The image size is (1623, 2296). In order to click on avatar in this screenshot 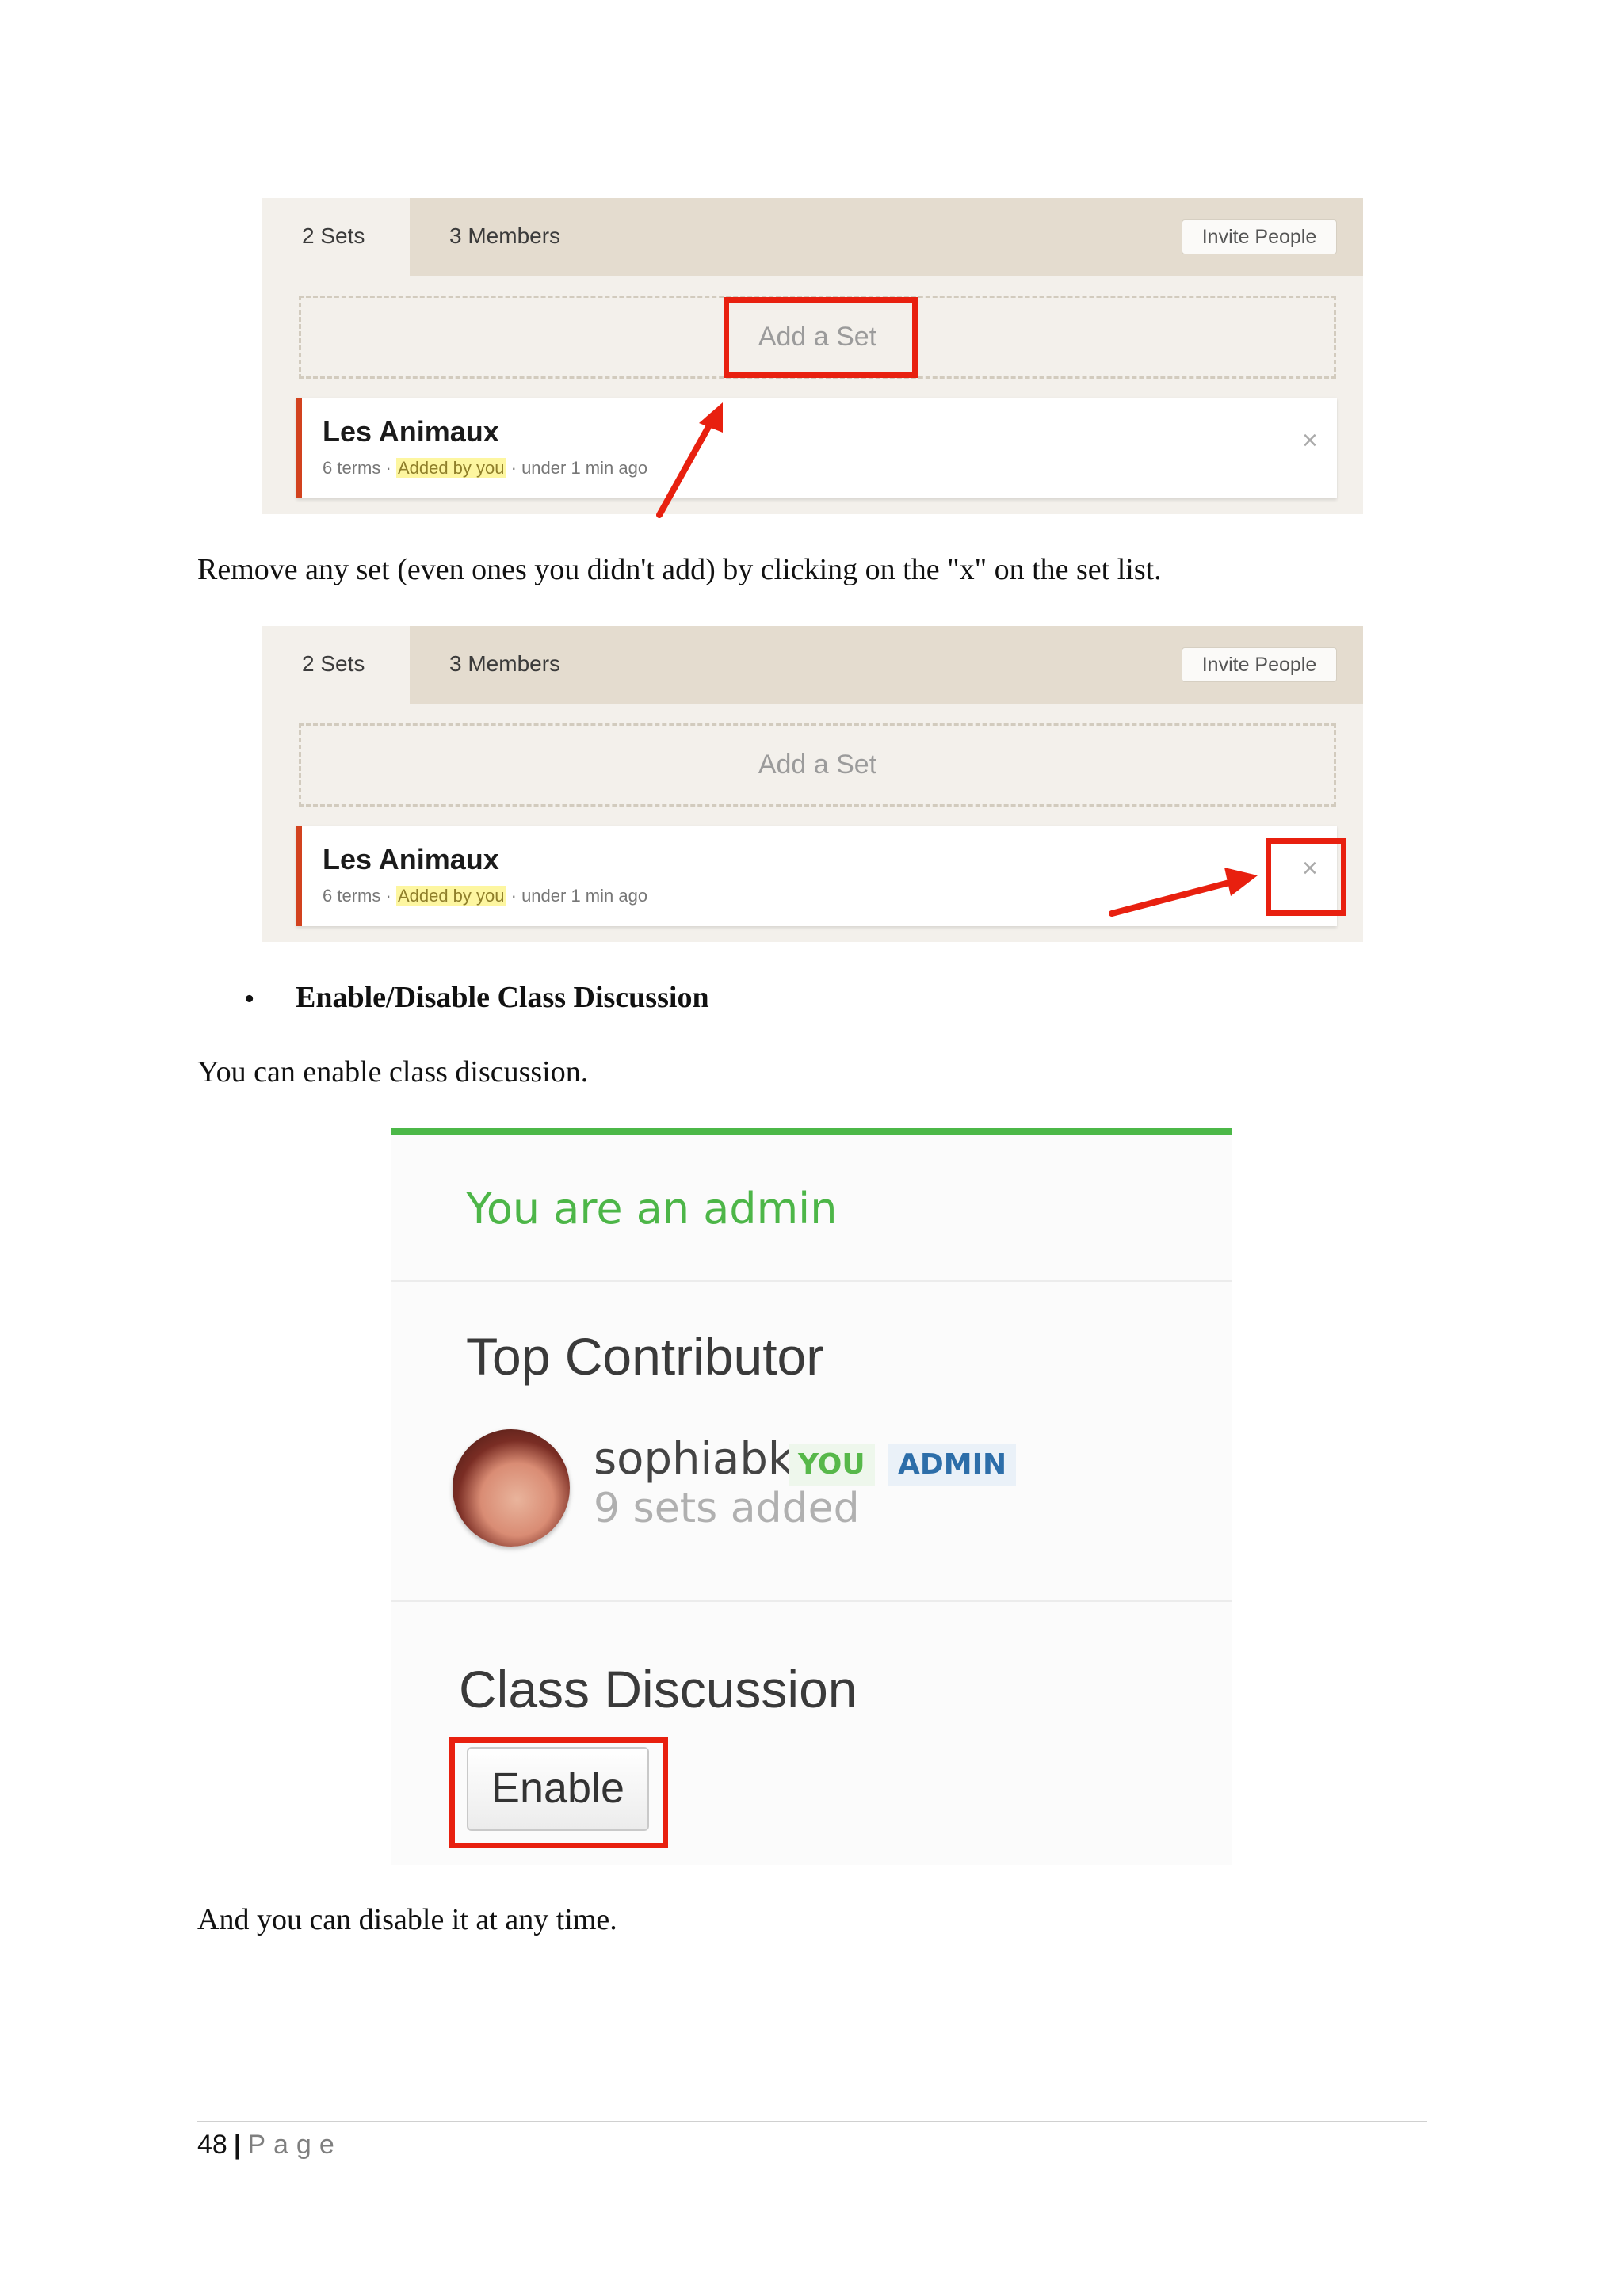, I will do `click(511, 1488)`.